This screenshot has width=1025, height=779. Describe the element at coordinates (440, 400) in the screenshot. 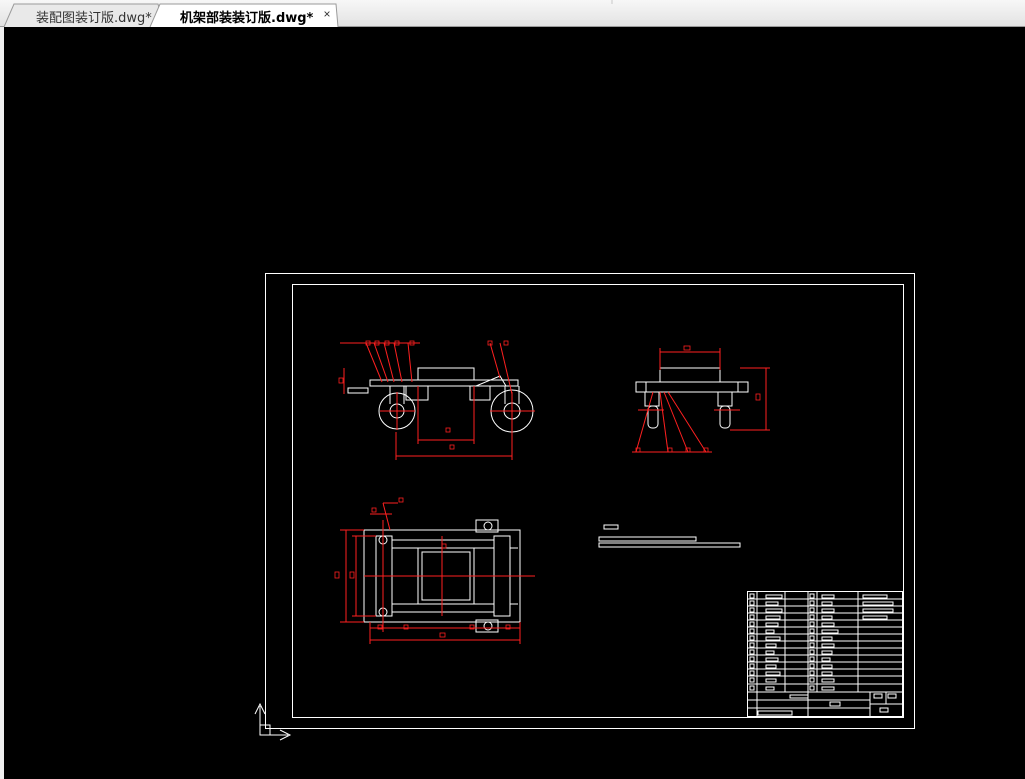

I see `front-view` at that location.